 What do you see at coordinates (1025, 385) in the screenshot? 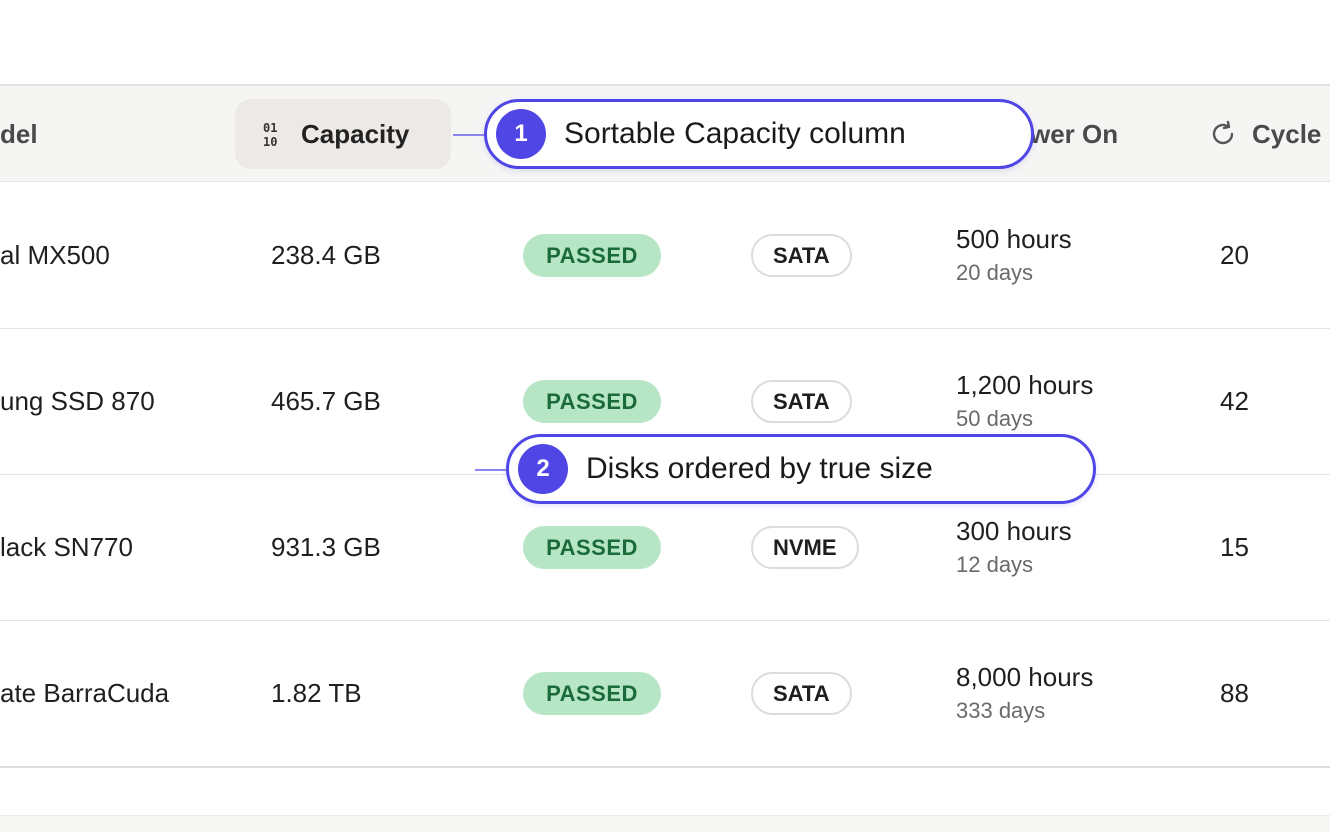
I see `power-hours: 1,200 hours` at bounding box center [1025, 385].